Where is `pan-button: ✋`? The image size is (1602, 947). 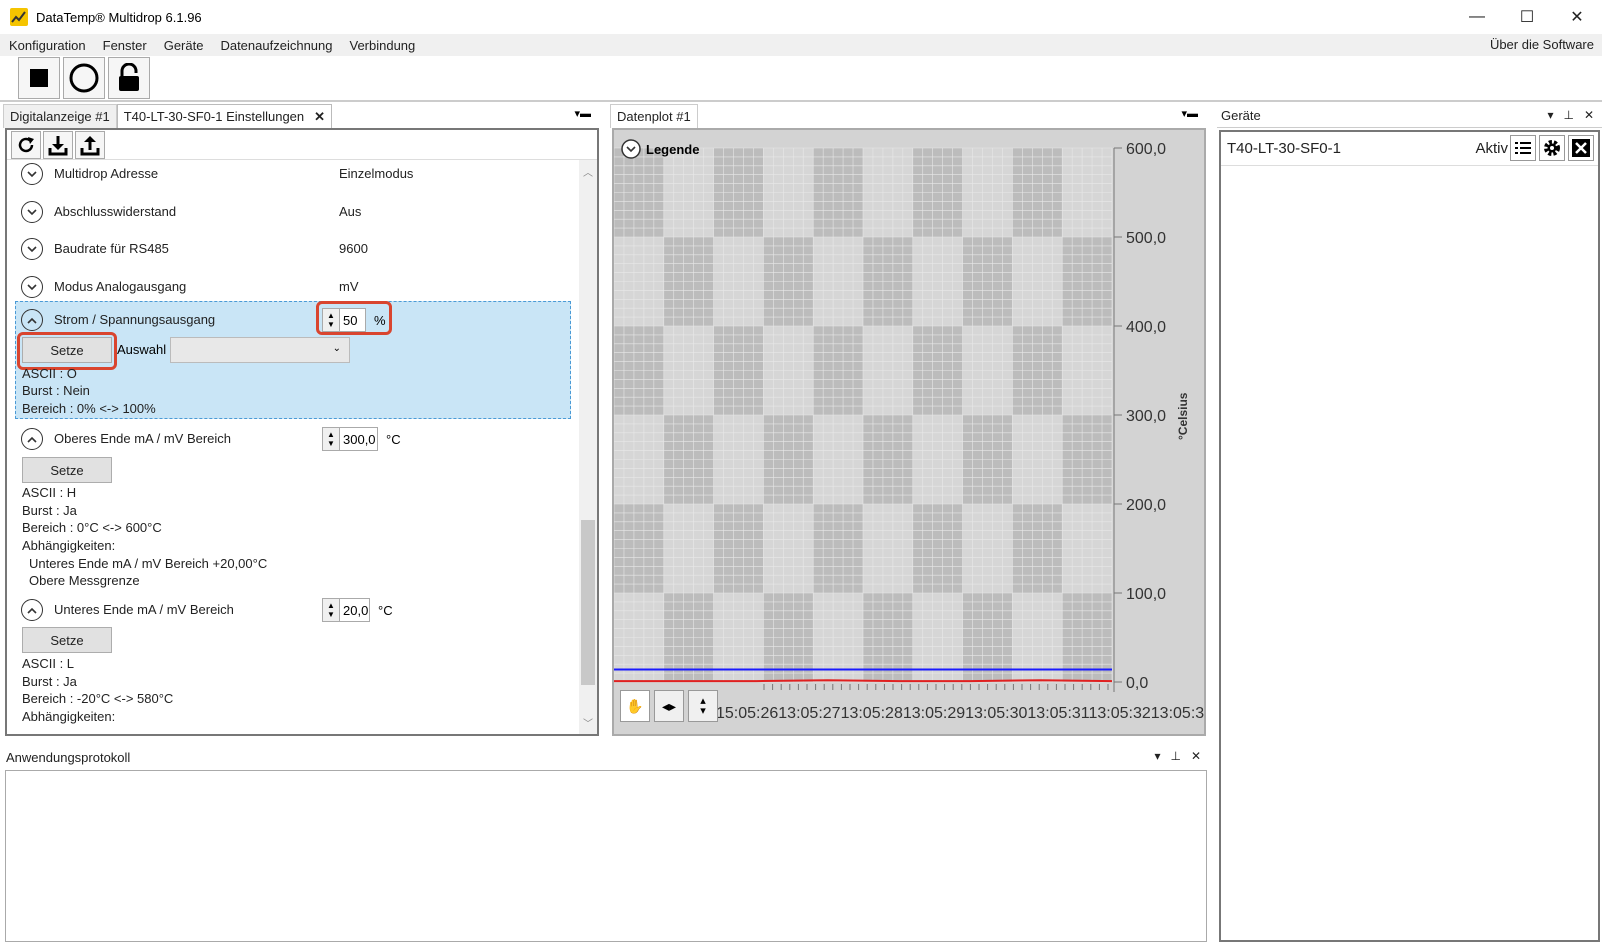
pan-button: ✋ is located at coordinates (635, 706).